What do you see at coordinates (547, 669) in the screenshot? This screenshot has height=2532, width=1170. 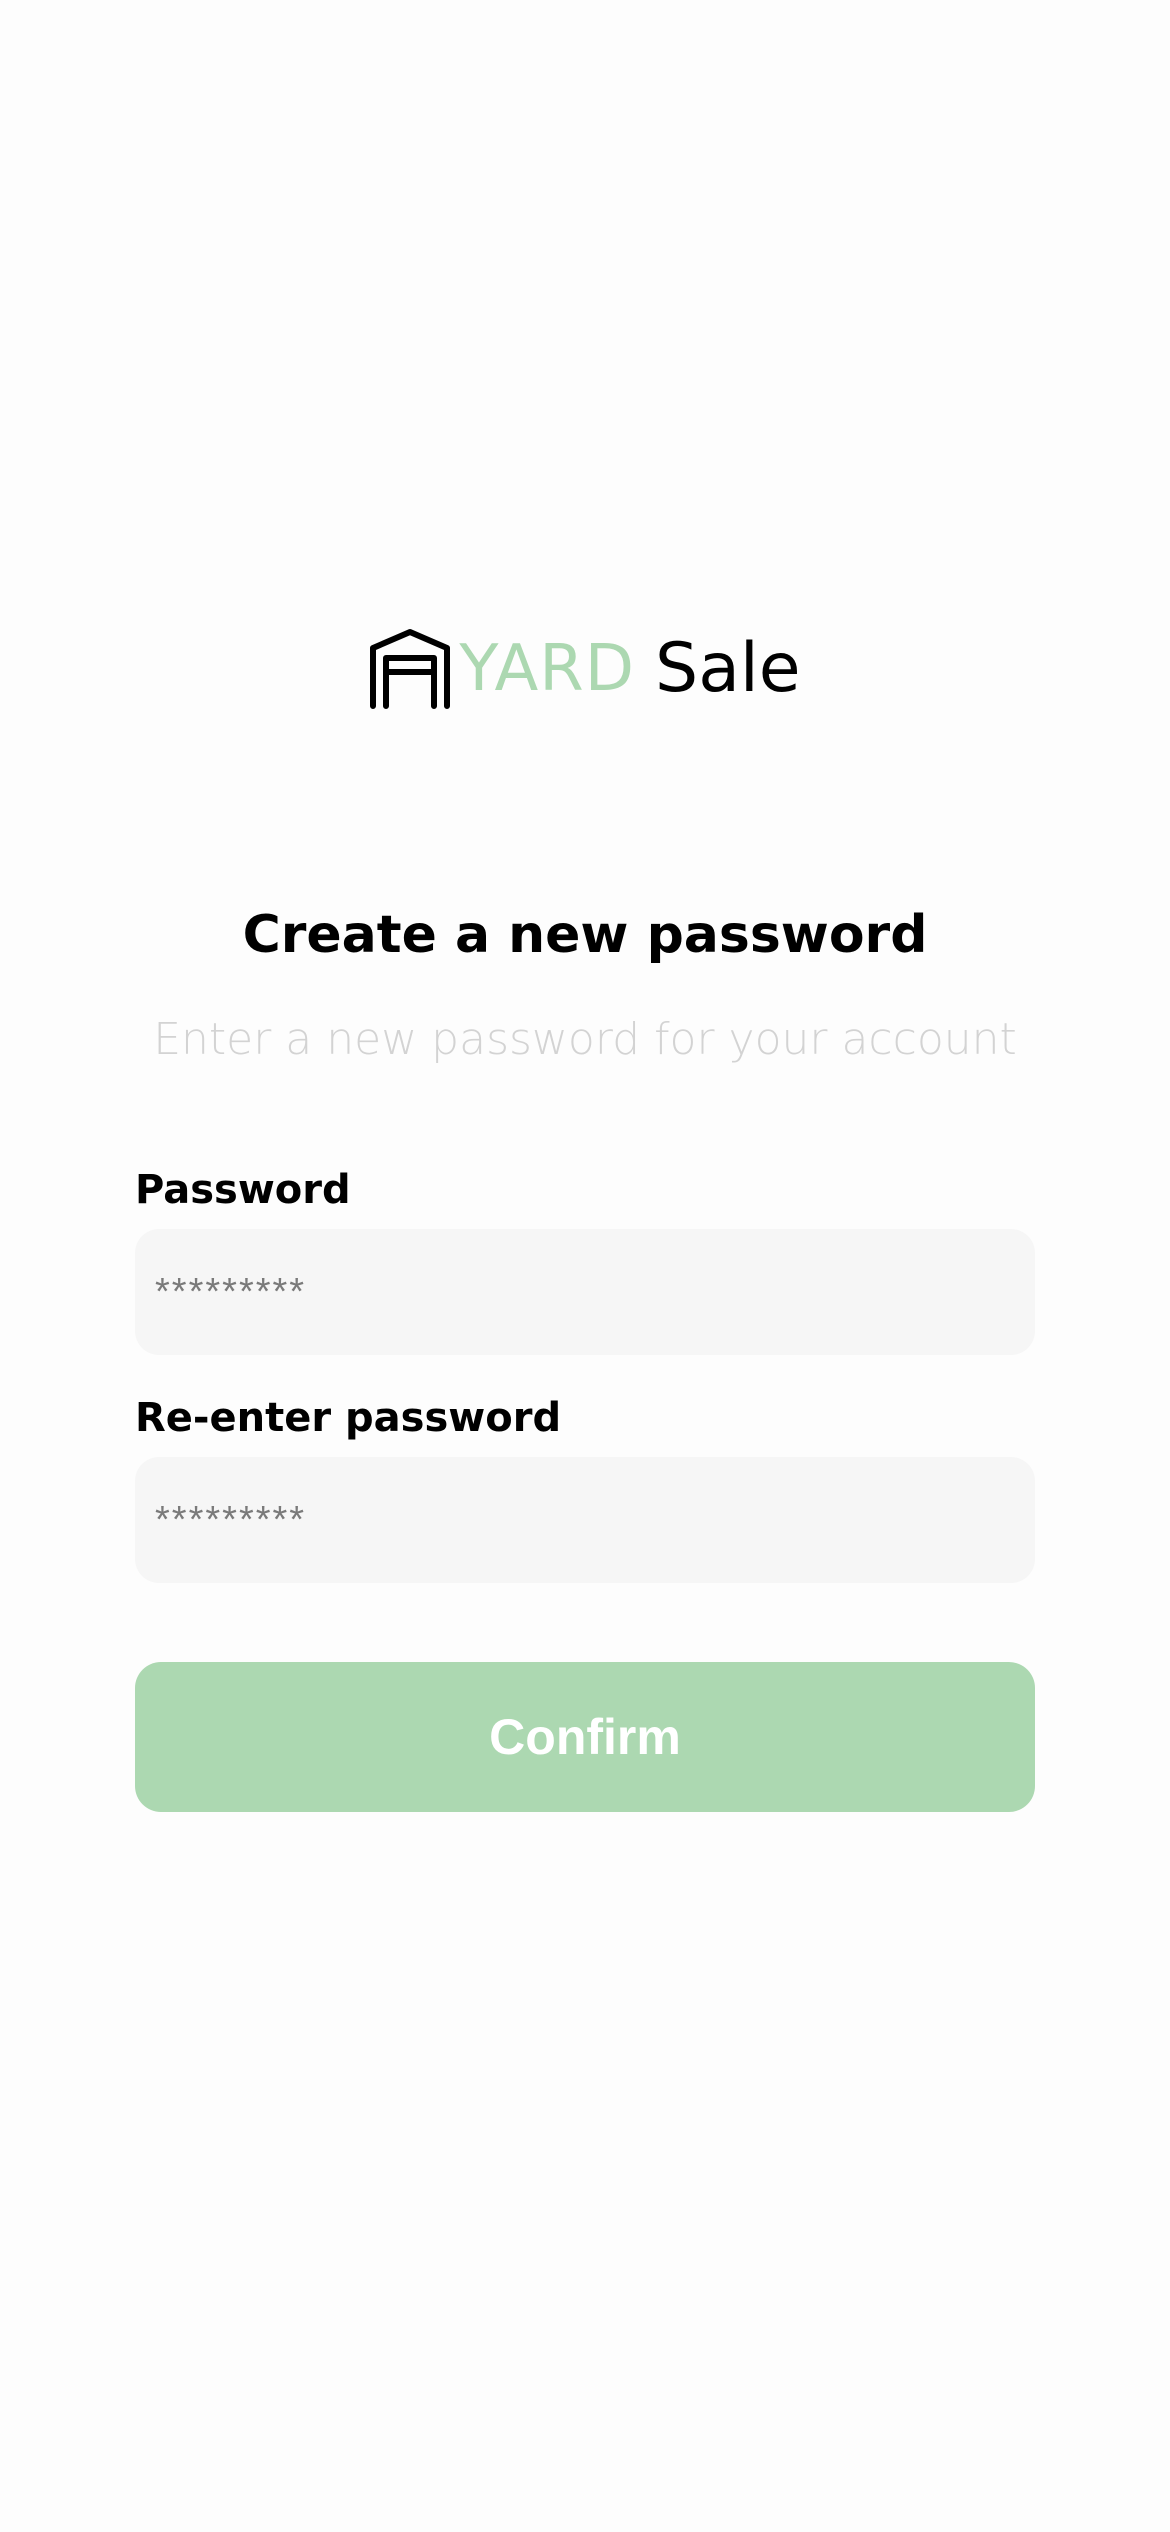 I see `logo-brand-yard: YARD` at bounding box center [547, 669].